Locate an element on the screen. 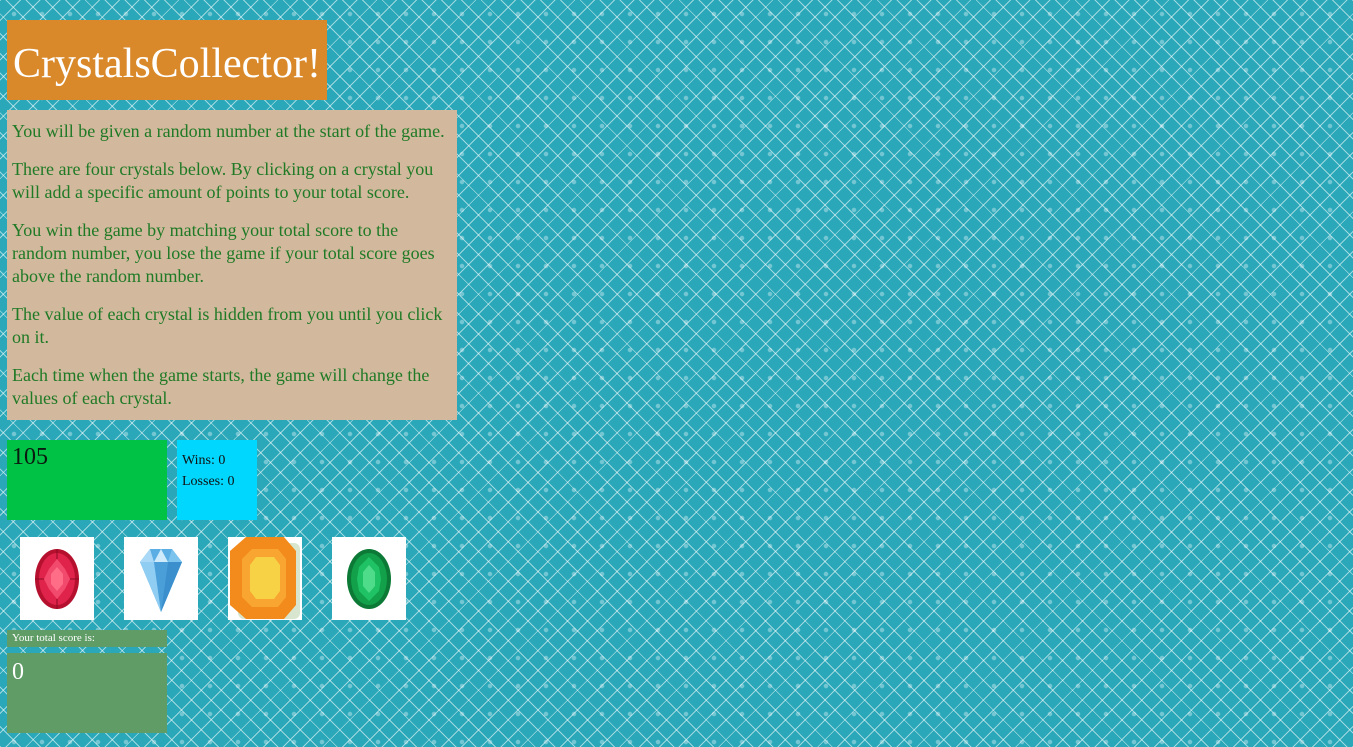 Image resolution: width=1353 pixels, height=747 pixels. wins-counter: Wins: 0 is located at coordinates (204, 460).